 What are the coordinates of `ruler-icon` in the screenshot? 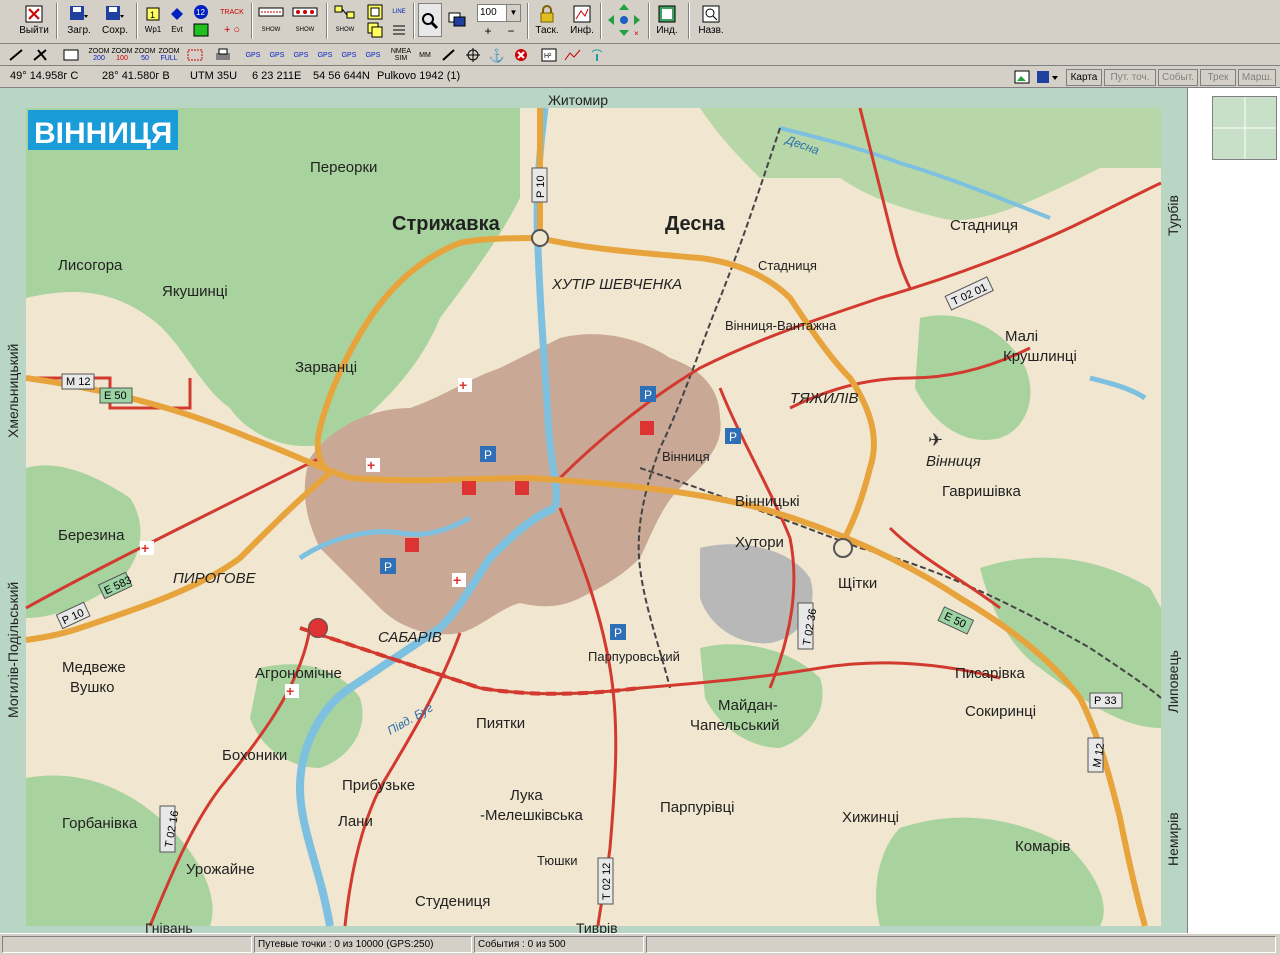 It's located at (17, 55).